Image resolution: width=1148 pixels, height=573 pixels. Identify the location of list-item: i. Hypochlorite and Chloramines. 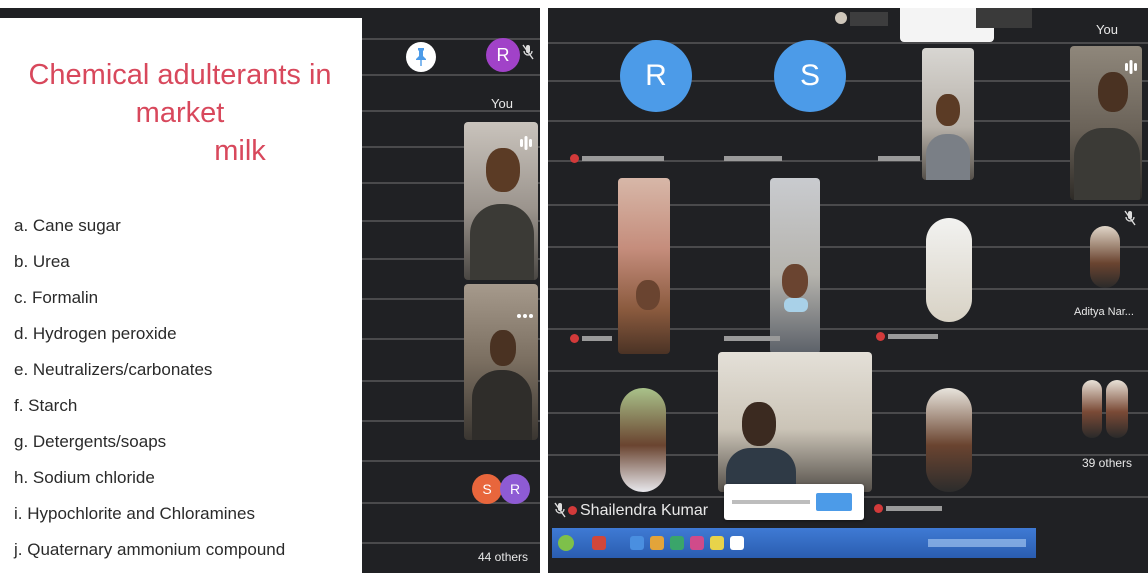
(134, 513).